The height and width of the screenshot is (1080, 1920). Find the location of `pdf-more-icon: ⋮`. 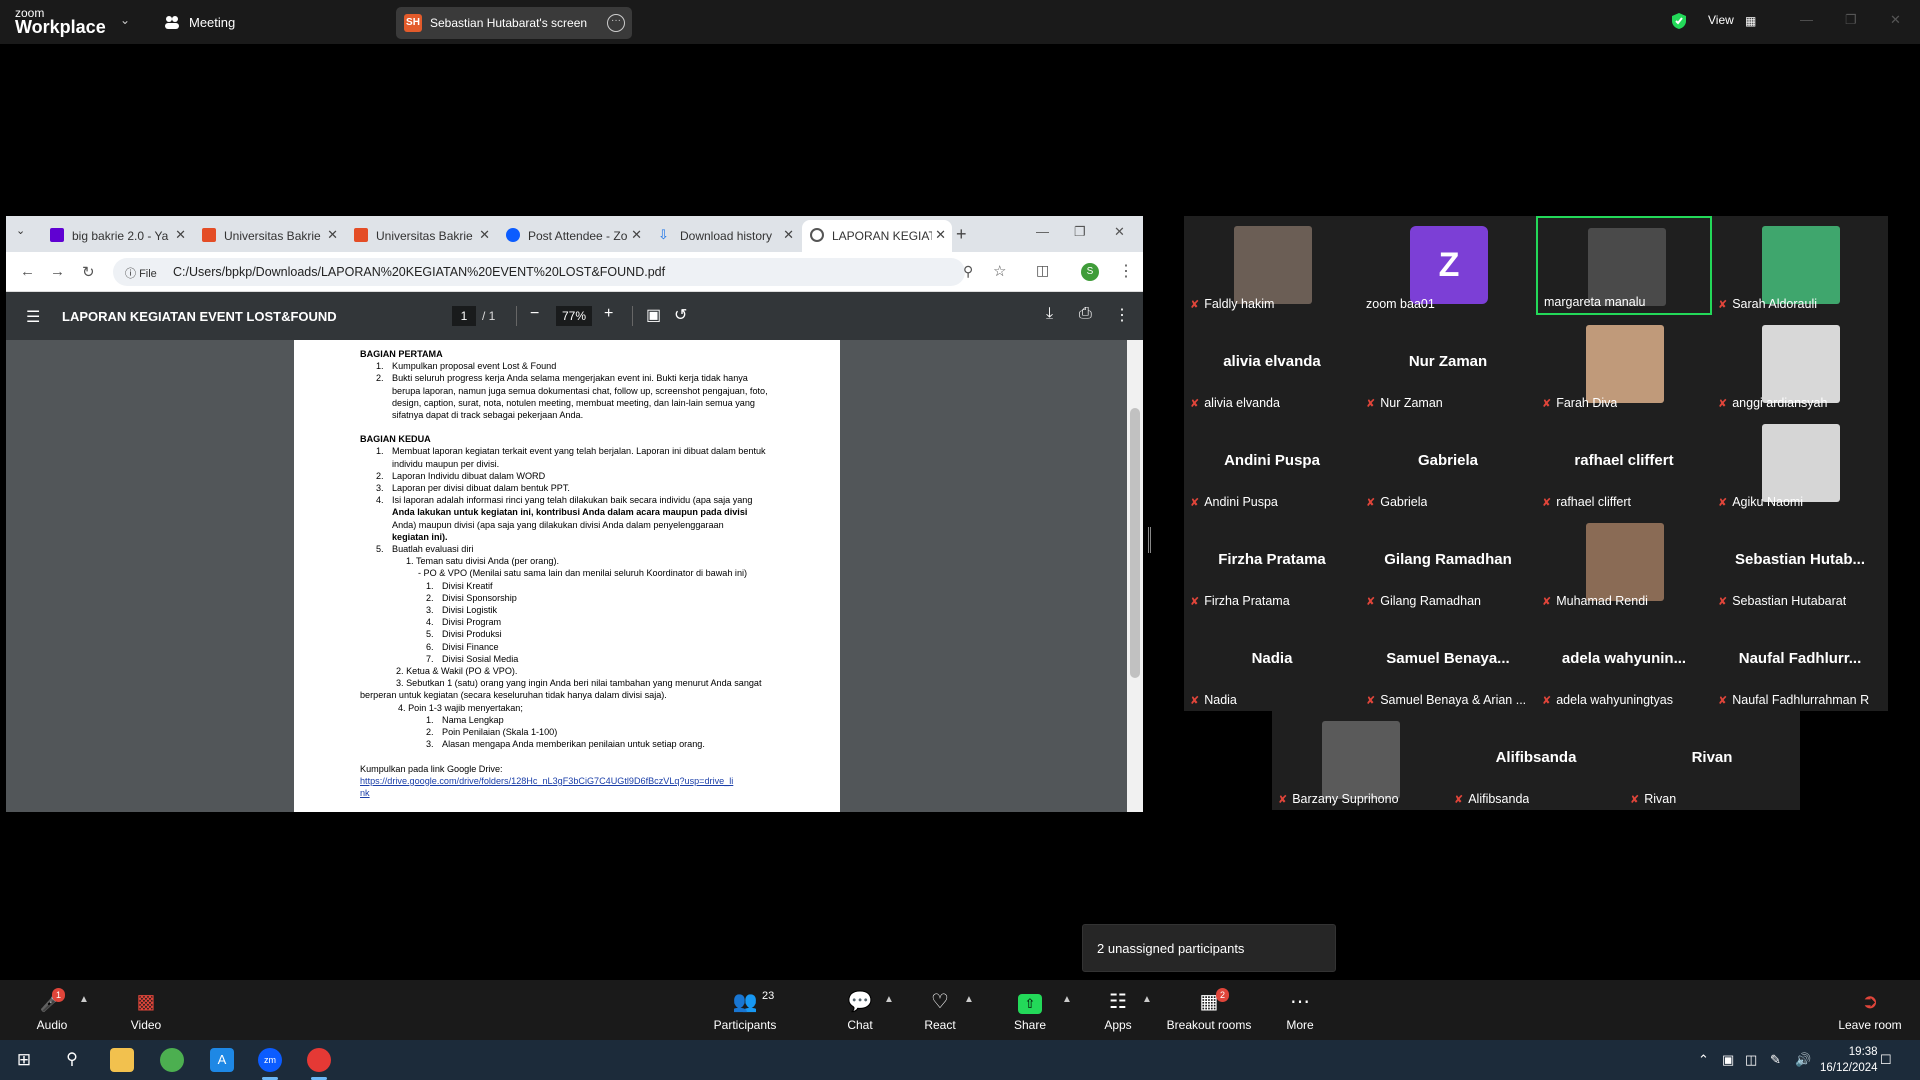

pdf-more-icon: ⋮ is located at coordinates (1122, 315).